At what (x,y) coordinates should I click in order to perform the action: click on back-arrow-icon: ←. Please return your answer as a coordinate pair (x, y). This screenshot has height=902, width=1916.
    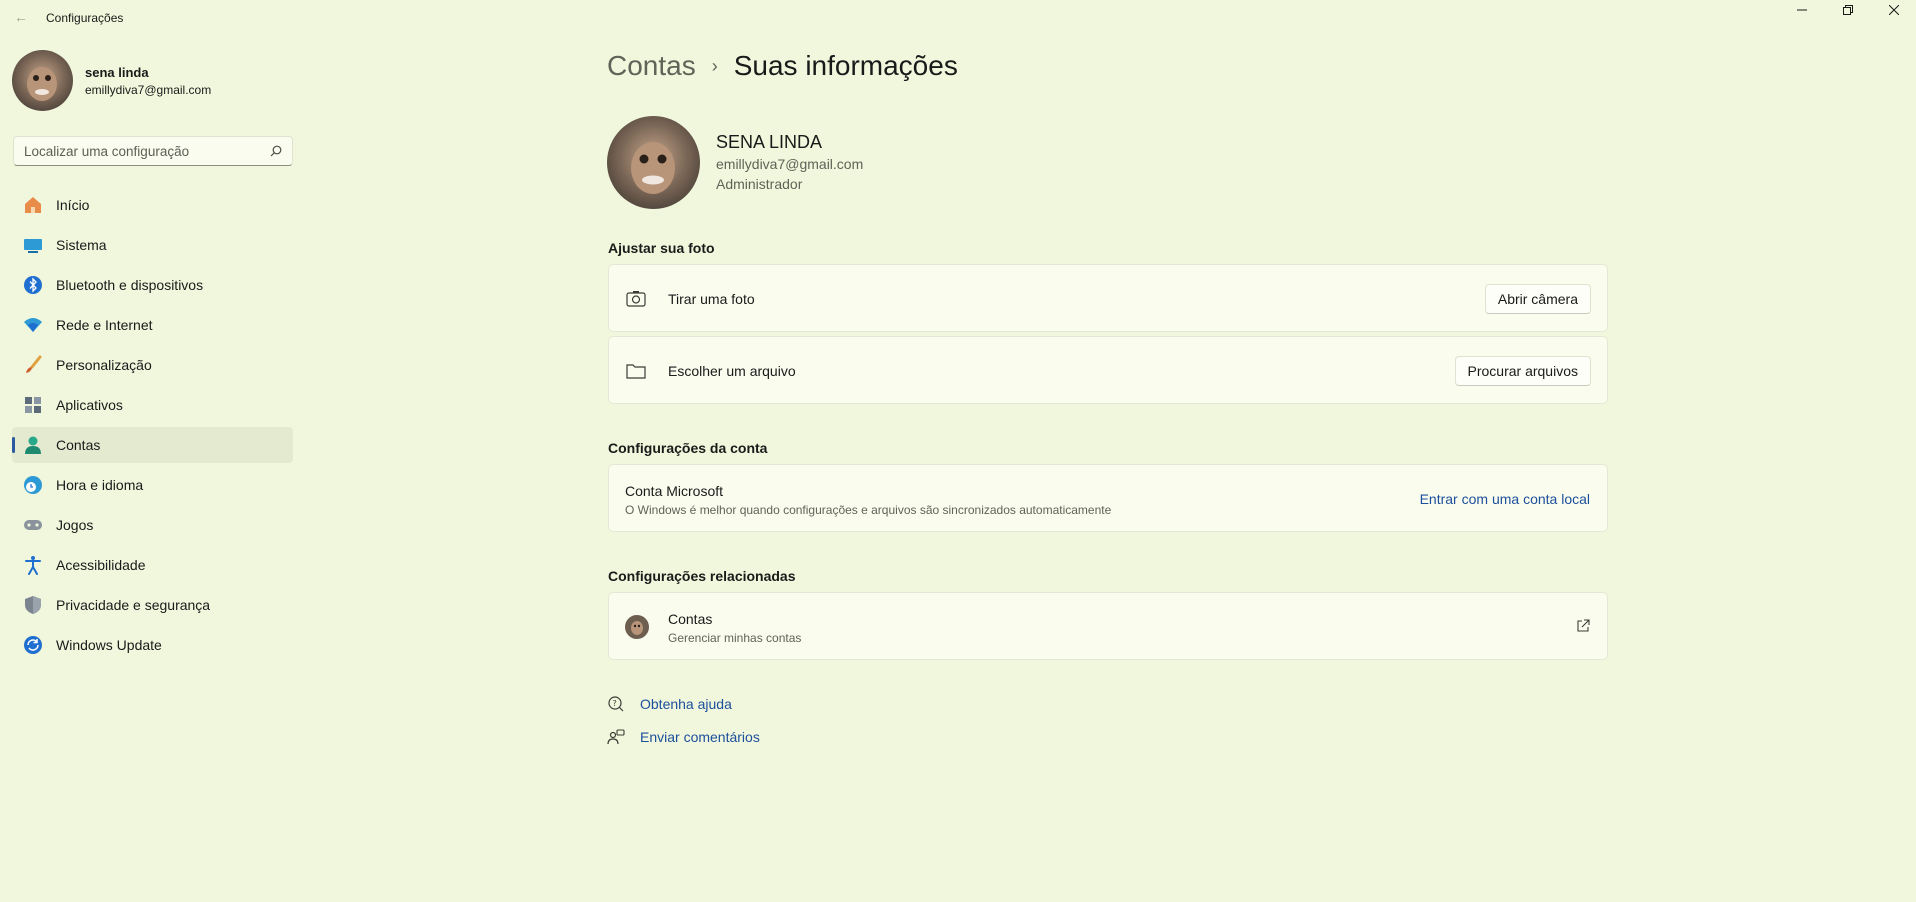
    Looking at the image, I should click on (21, 17).